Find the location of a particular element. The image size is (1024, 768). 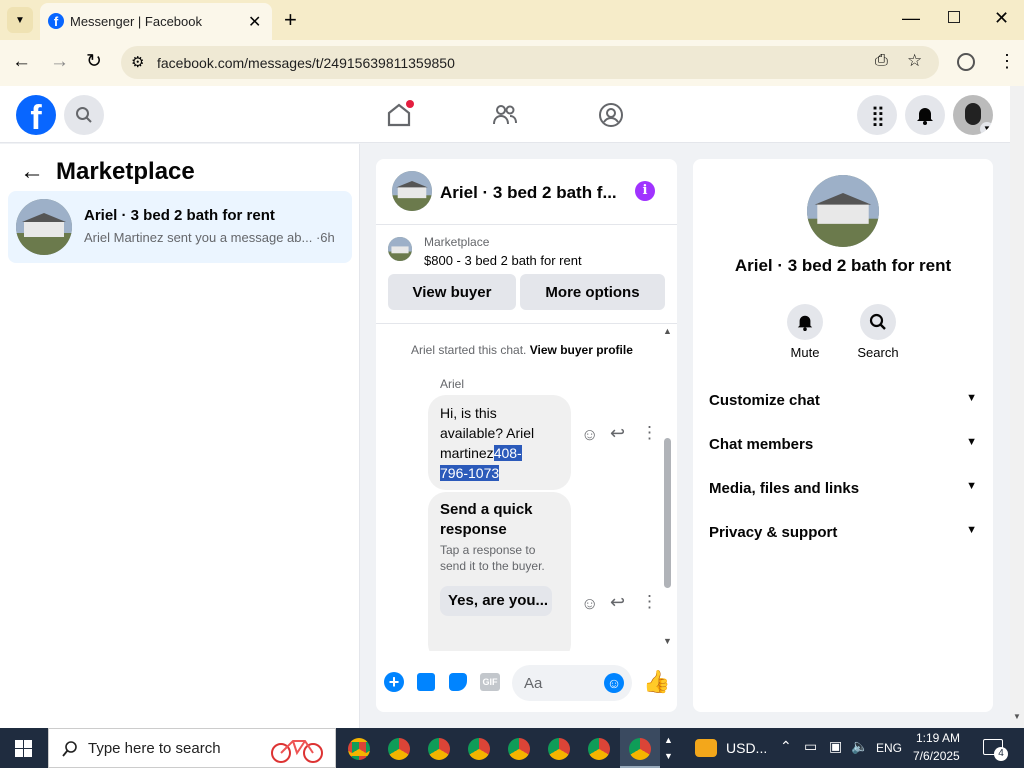

emoji-icon: ☺ is located at coordinates (614, 683).